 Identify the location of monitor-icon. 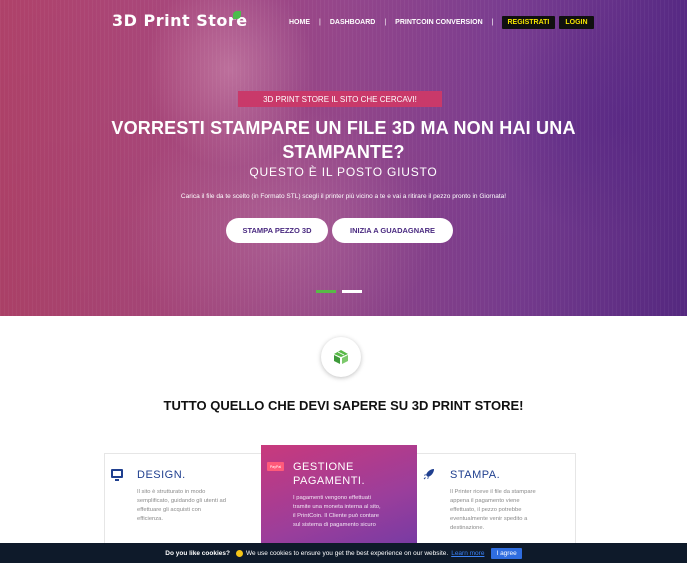
(117, 475).